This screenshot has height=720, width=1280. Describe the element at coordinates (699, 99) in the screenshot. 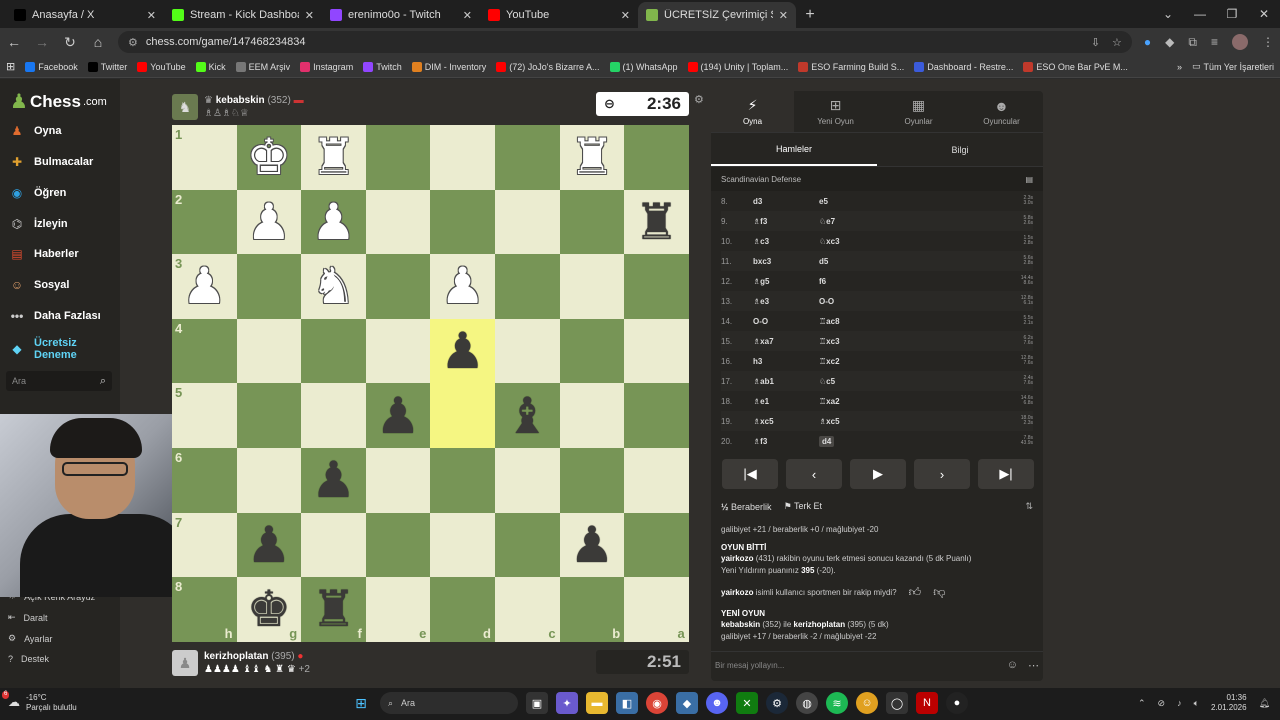

I see `board-settings-icon: ⚙` at that location.